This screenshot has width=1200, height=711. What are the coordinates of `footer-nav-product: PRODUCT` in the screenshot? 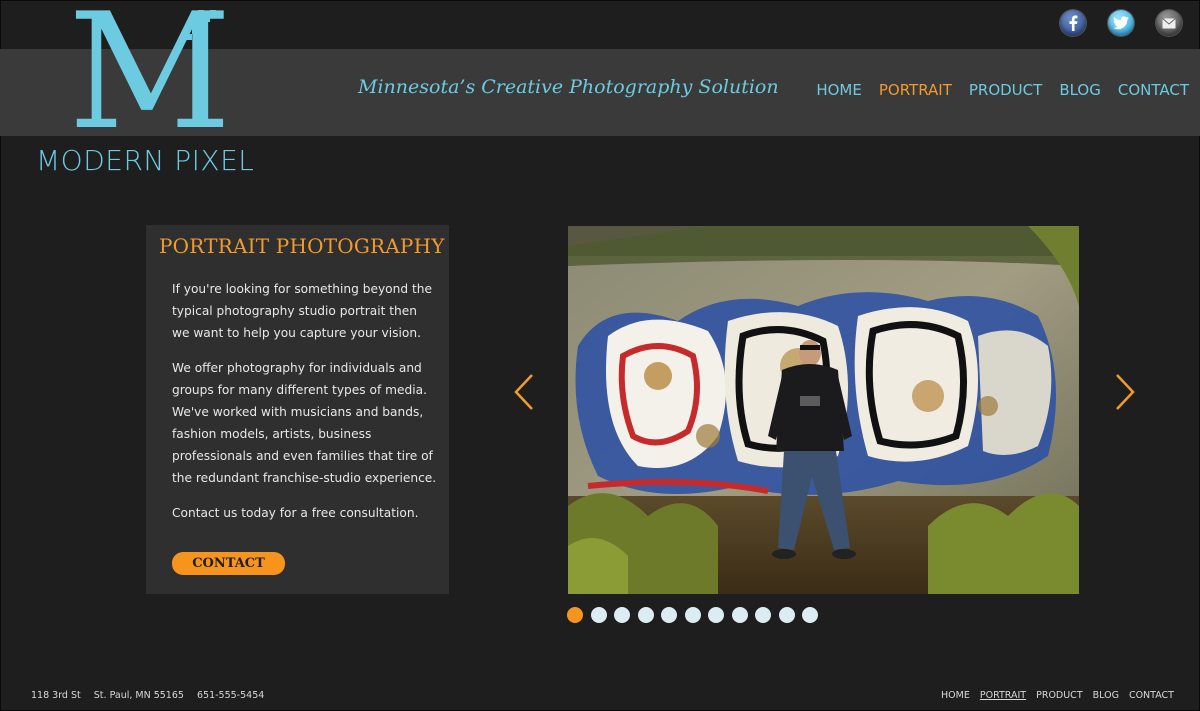 It's located at (1059, 695).